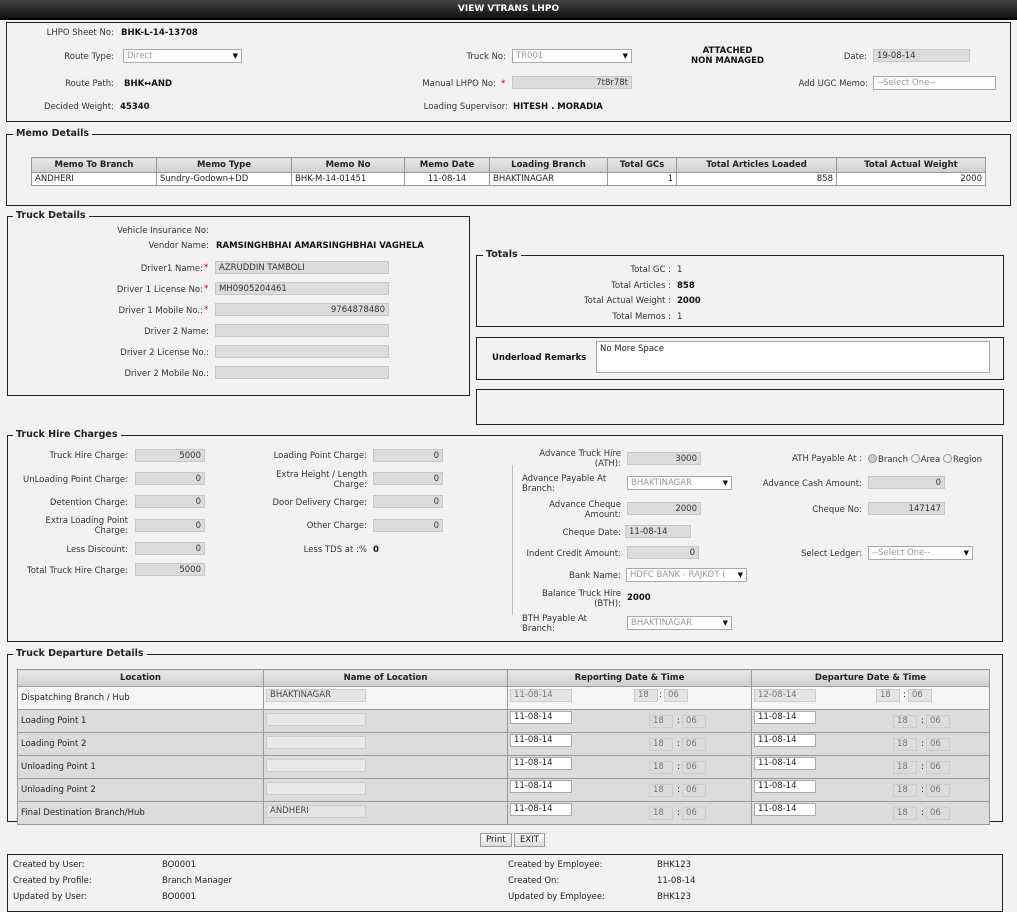  Describe the element at coordinates (686, 575) in the screenshot. I see `bank-select: HDFC BANK - RAJKOT (▼` at that location.